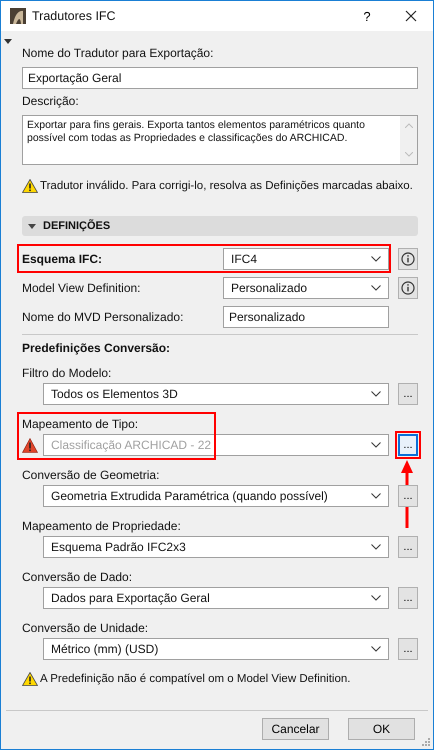 The image size is (434, 750). I want to click on dropdown: Métrico (mm) (USD), so click(216, 649).